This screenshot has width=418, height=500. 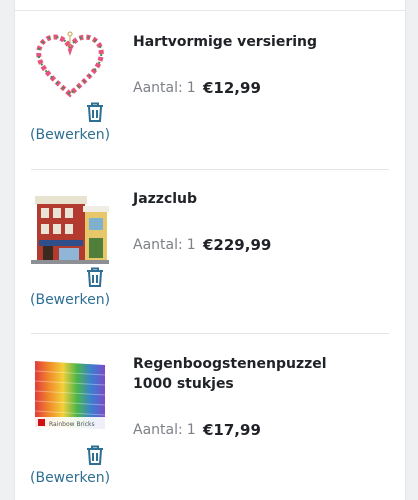 I want to click on product-price: €12,99, so click(x=232, y=88).